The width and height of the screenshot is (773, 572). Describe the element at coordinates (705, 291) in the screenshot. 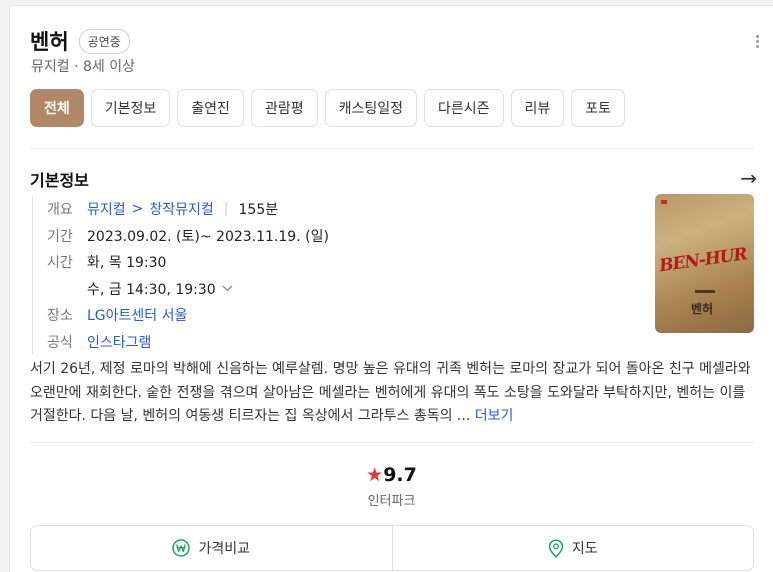

I see `poster-line` at that location.